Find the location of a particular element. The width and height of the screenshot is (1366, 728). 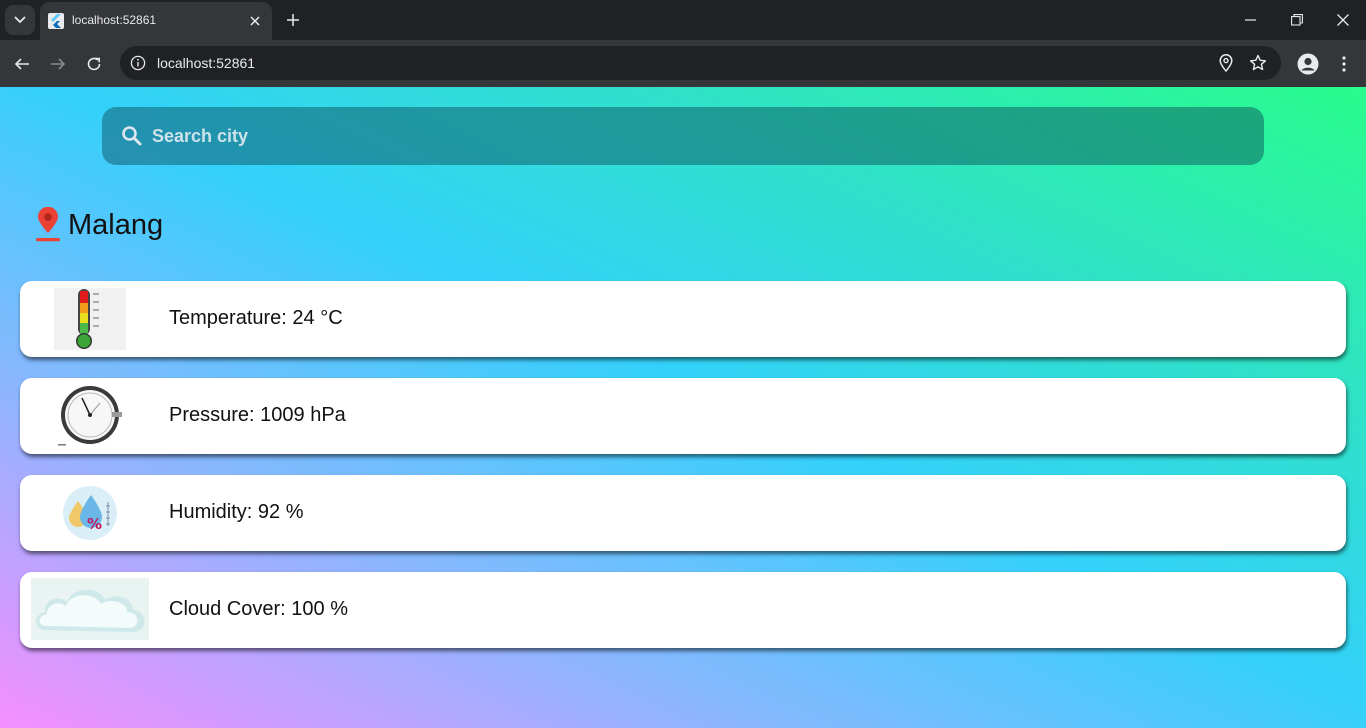

reload-icon is located at coordinates (94, 64).